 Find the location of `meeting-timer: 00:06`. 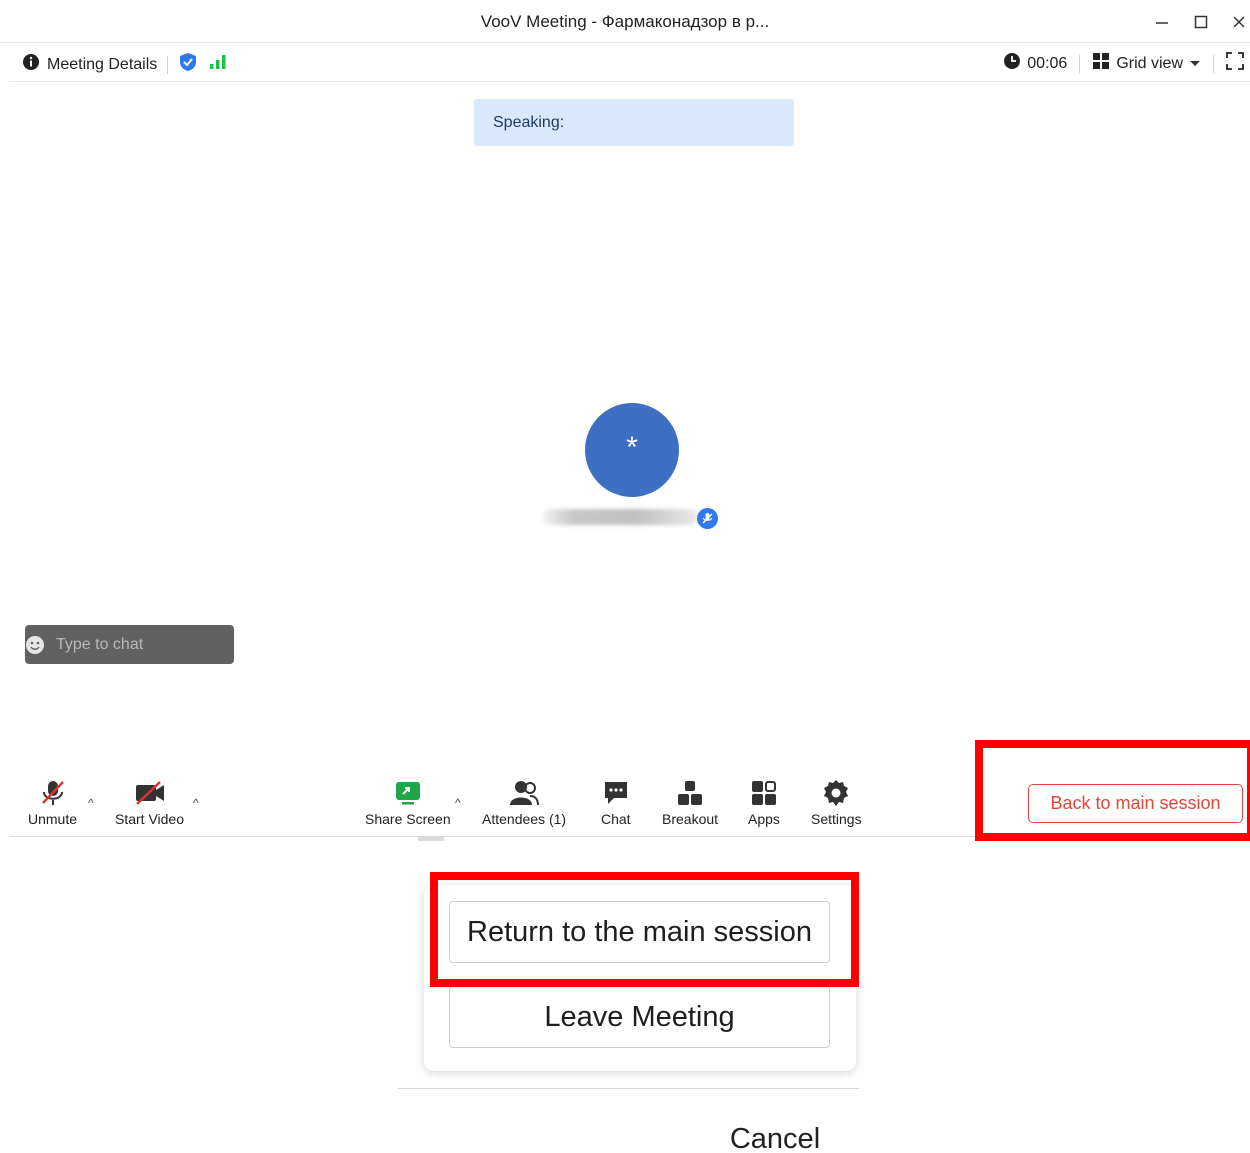

meeting-timer: 00:06 is located at coordinates (1035, 63).